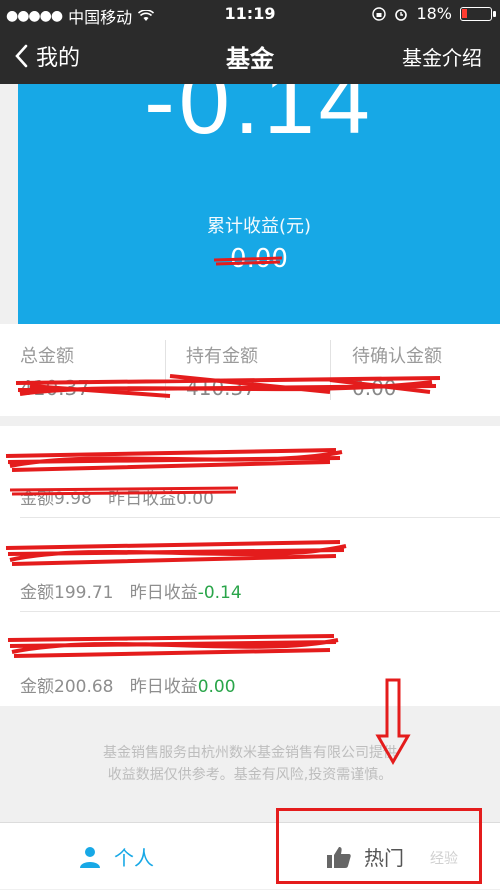  What do you see at coordinates (83, 370) in the screenshot?
I see `stat-total-amount: 总金额 410.37` at bounding box center [83, 370].